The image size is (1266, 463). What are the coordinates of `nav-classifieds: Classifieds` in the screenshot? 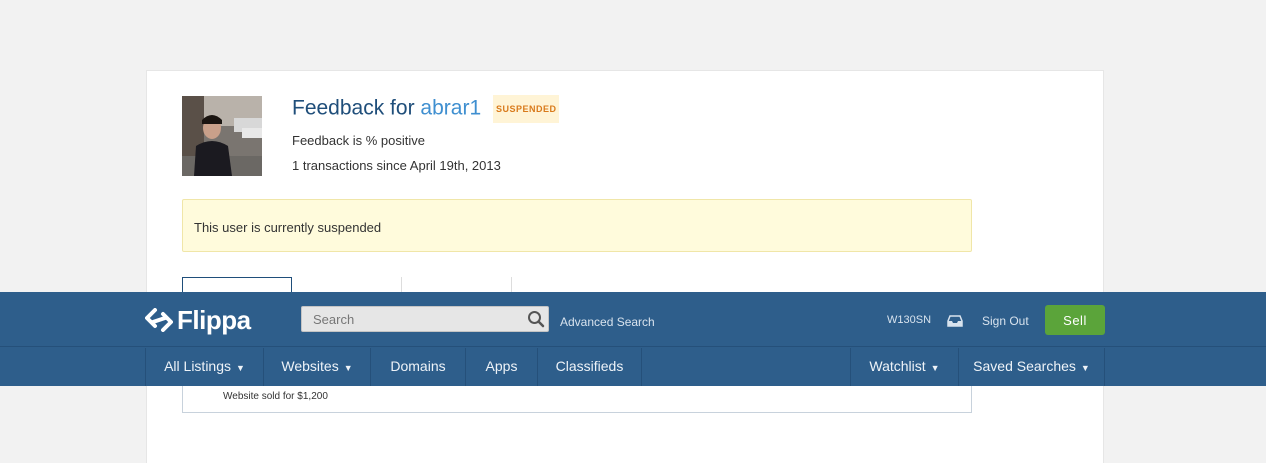 It's located at (590, 367).